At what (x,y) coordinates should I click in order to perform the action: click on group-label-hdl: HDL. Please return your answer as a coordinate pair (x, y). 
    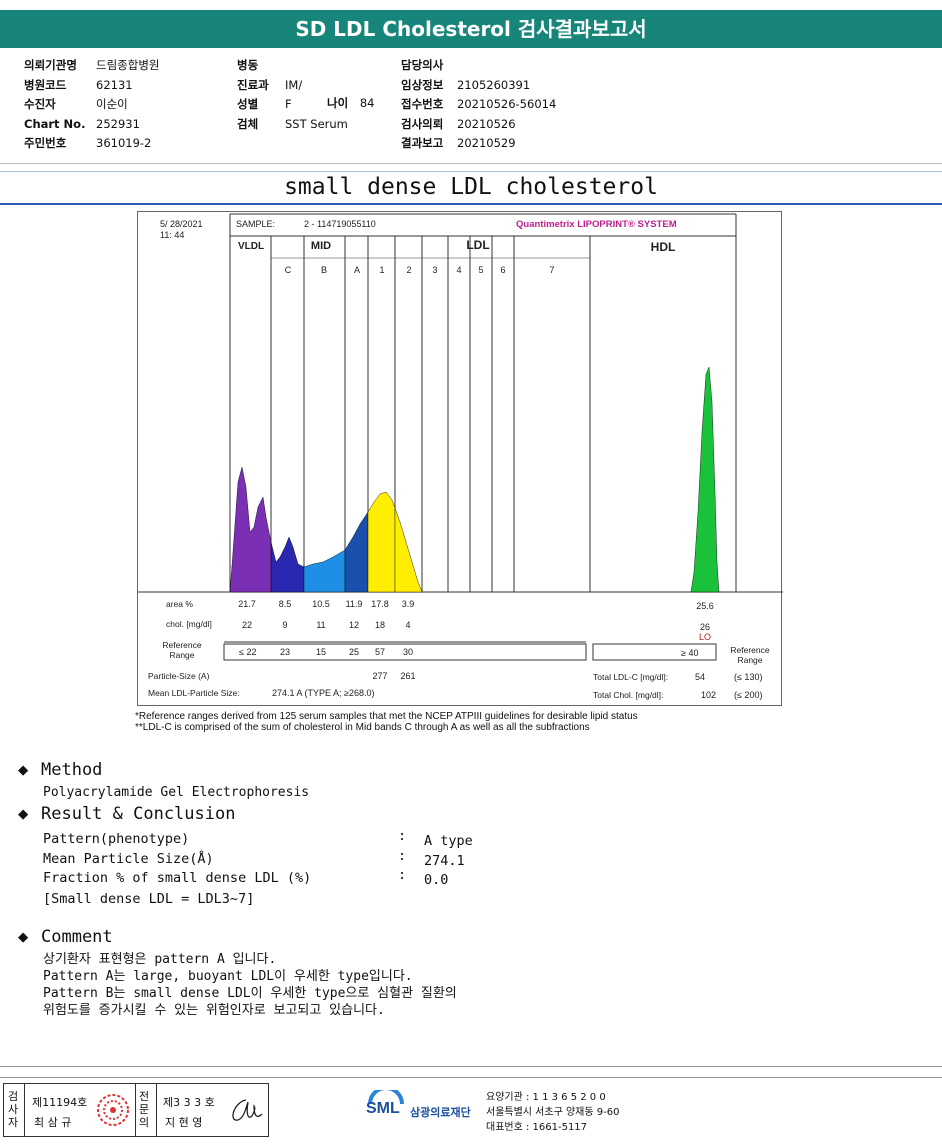
    Looking at the image, I should click on (663, 247).